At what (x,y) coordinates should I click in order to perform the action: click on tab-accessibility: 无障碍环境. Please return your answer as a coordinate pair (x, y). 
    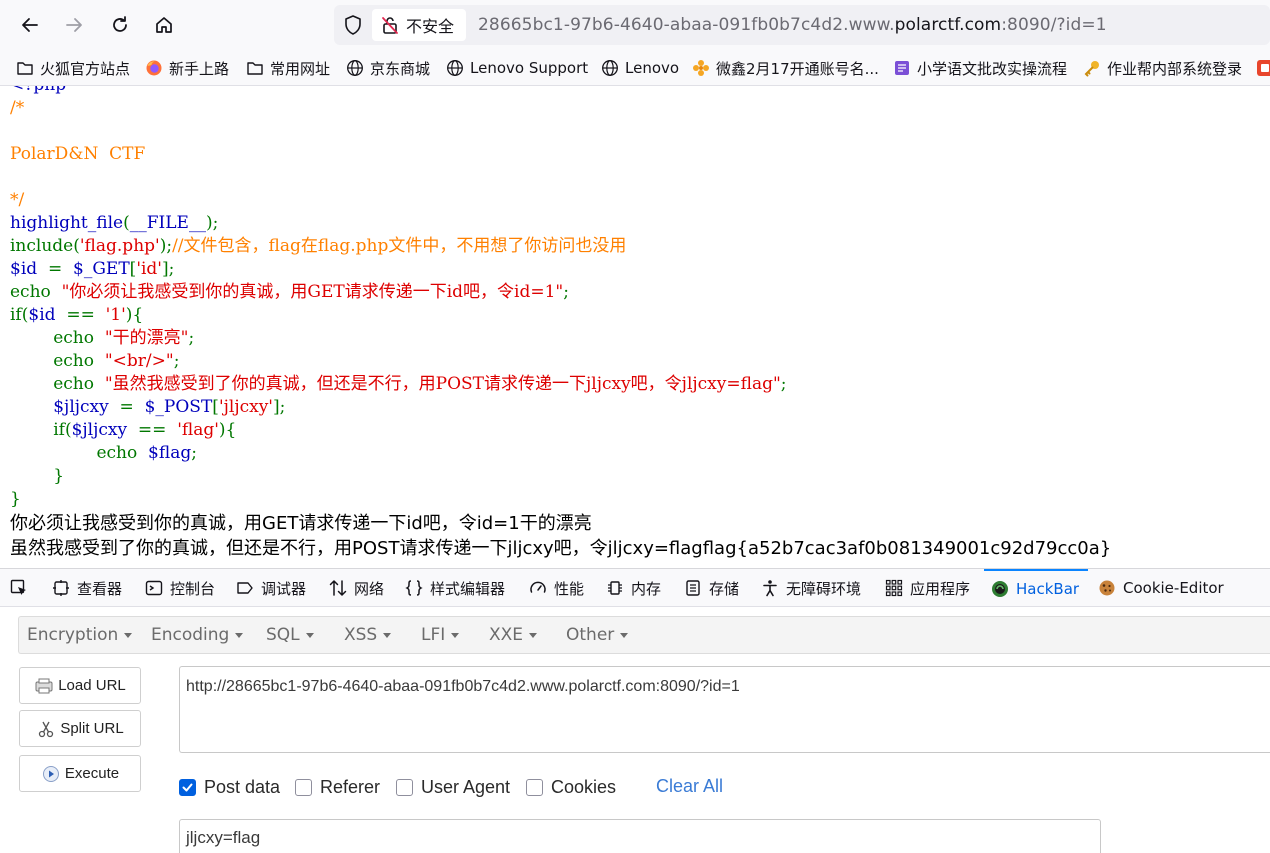
    Looking at the image, I should click on (811, 588).